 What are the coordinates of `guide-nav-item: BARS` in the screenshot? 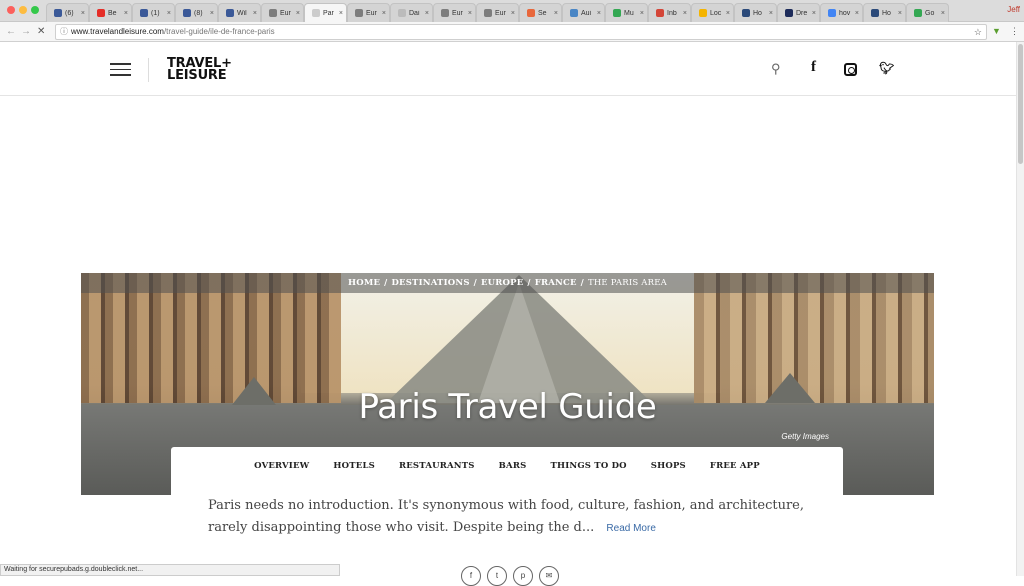 It's located at (513, 466).